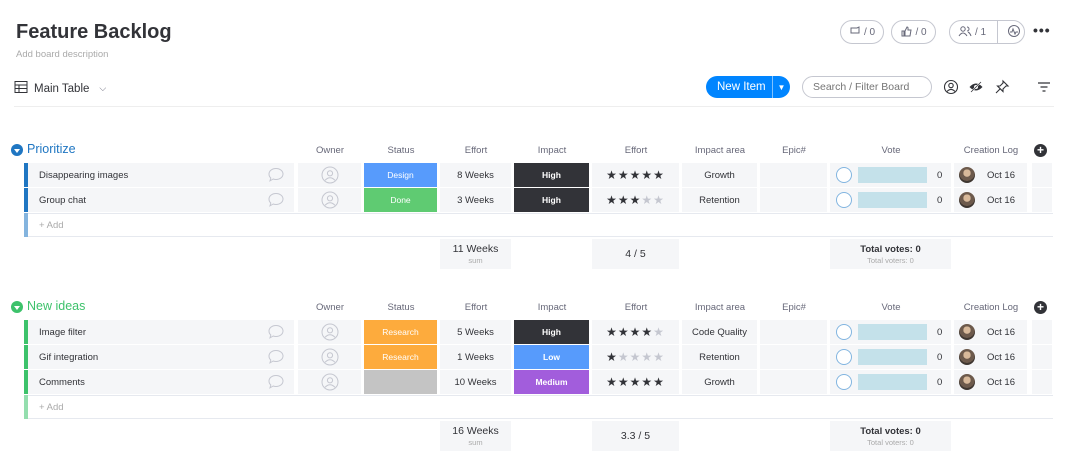 This screenshot has height=472, width=1078. I want to click on impact-cell: Medium, so click(551, 382).